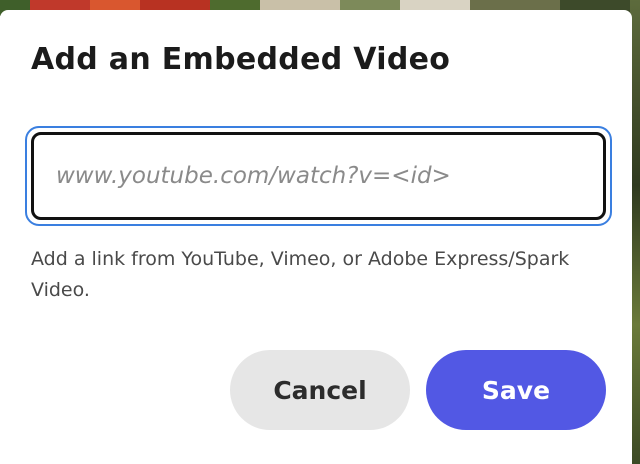 This screenshot has width=640, height=464. I want to click on cancel-button: Cancel, so click(320, 390).